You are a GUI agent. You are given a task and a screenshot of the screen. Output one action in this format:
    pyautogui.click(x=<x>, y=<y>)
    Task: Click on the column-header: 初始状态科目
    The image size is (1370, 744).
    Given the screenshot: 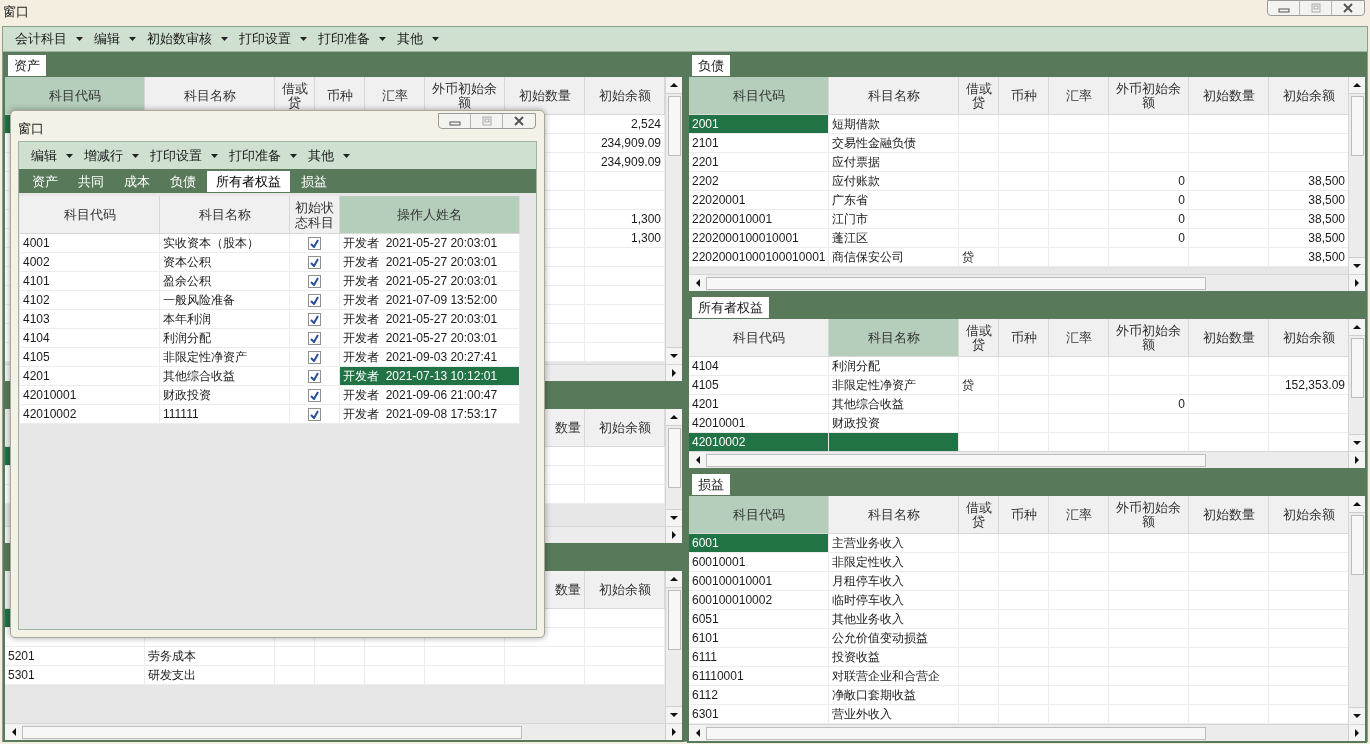 What is the action you would take?
    pyautogui.click(x=315, y=215)
    